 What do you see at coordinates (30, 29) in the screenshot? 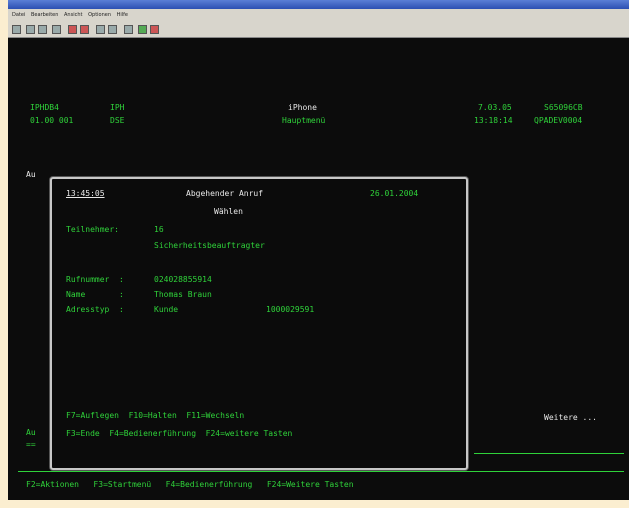
I see `toolbar-print-icon` at bounding box center [30, 29].